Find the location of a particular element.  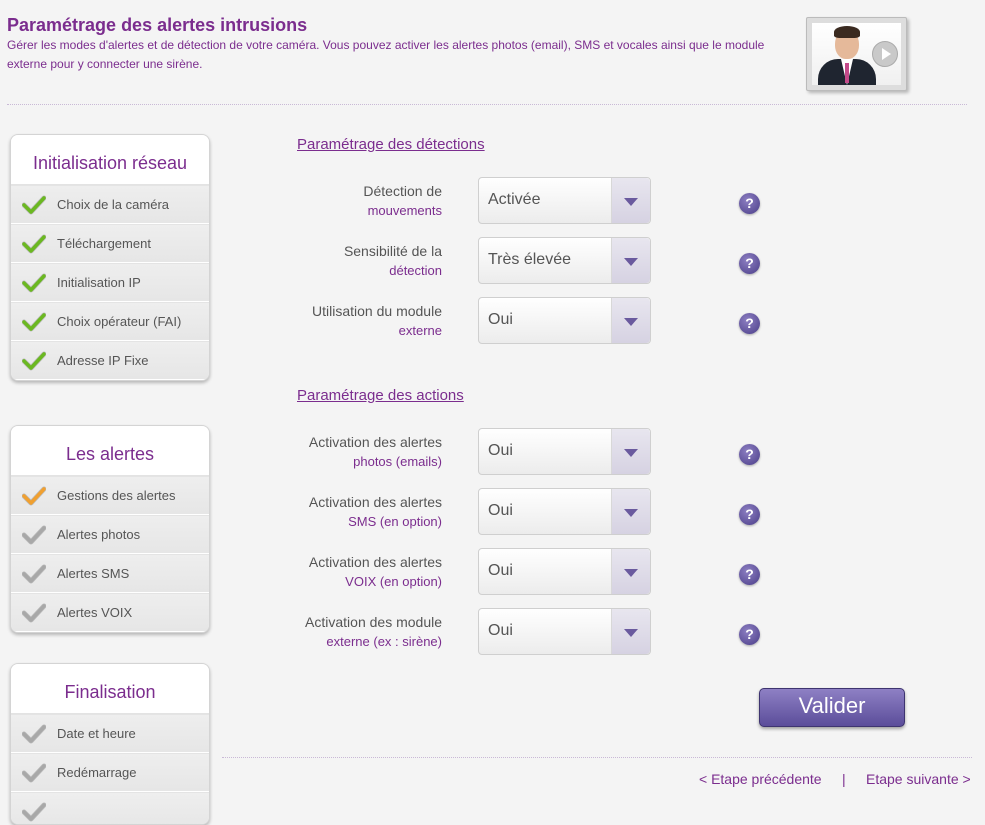

next-step-link: Etape suivante > is located at coordinates (918, 779).